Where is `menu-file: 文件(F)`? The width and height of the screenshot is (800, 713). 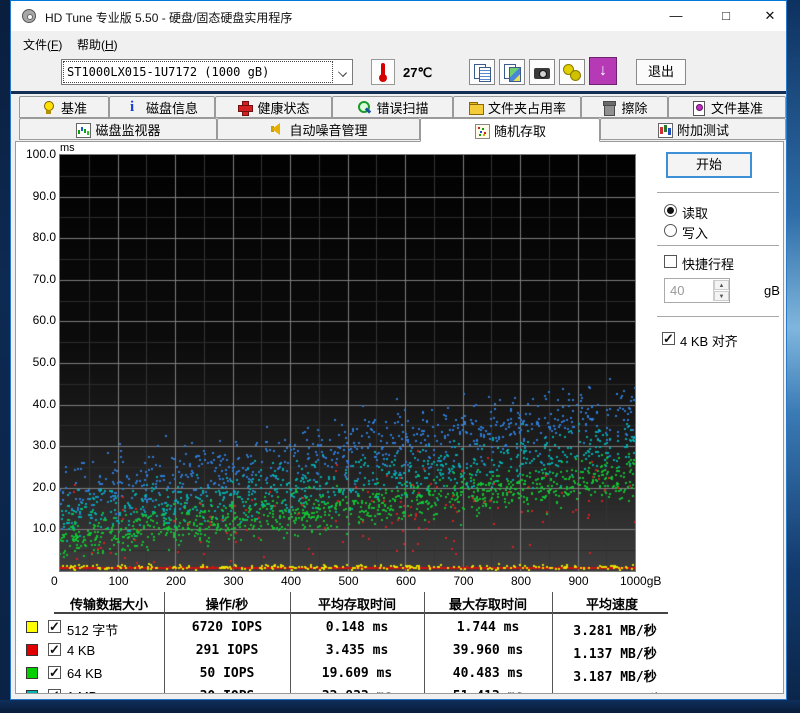 menu-file: 文件(F) is located at coordinates (42, 44).